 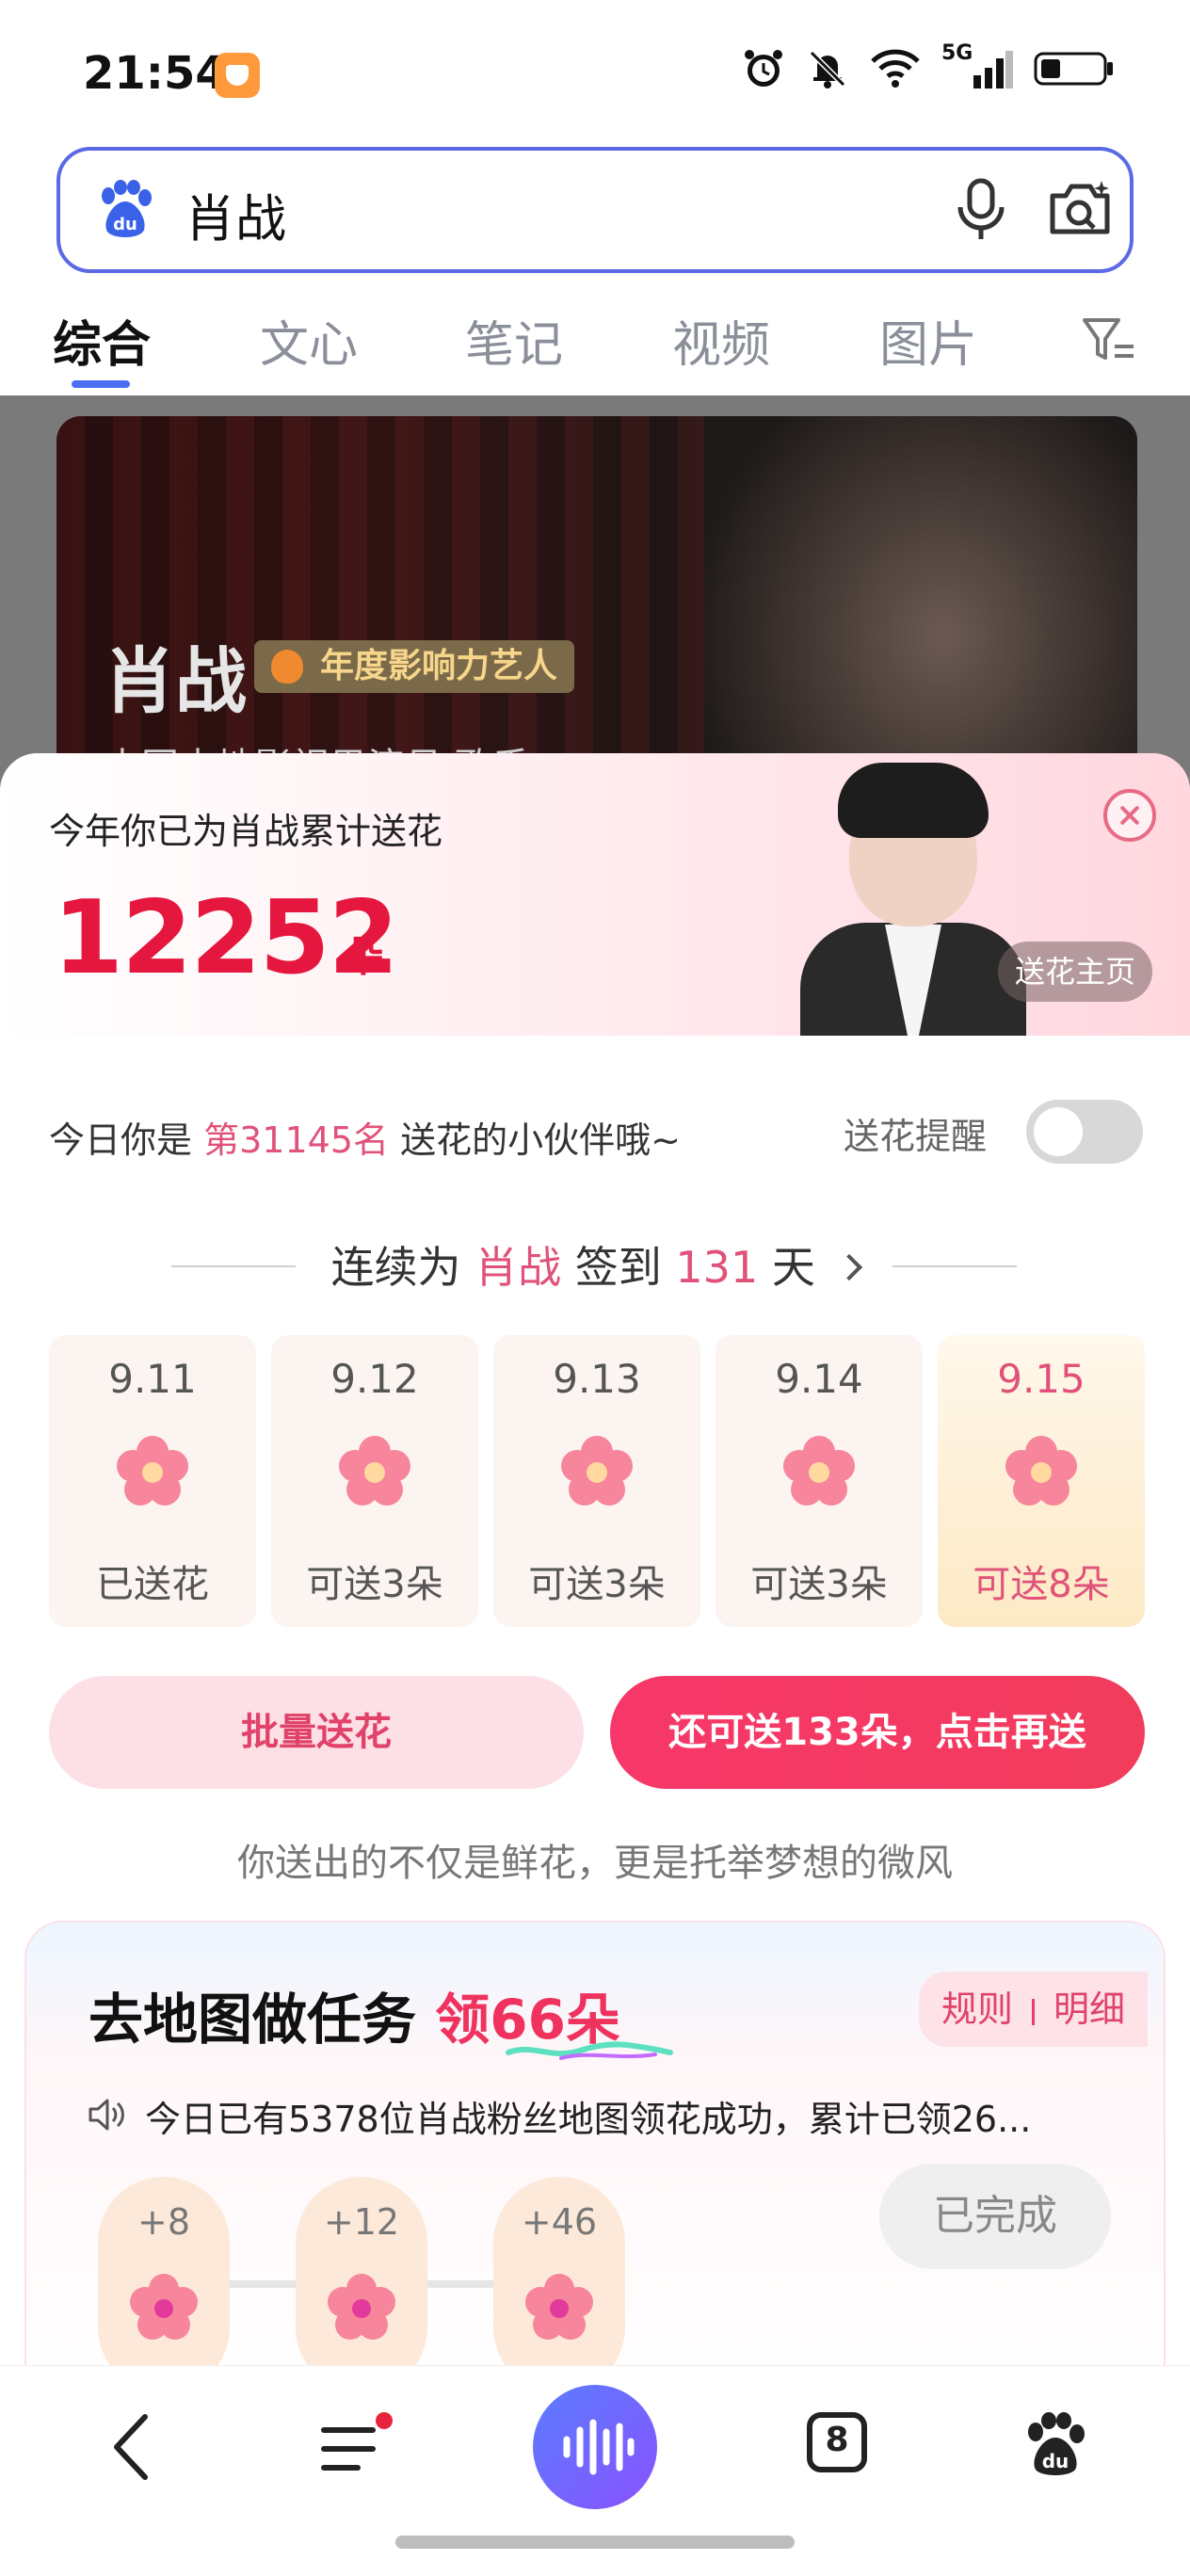 I want to click on day-date: 9.12, so click(x=375, y=1379).